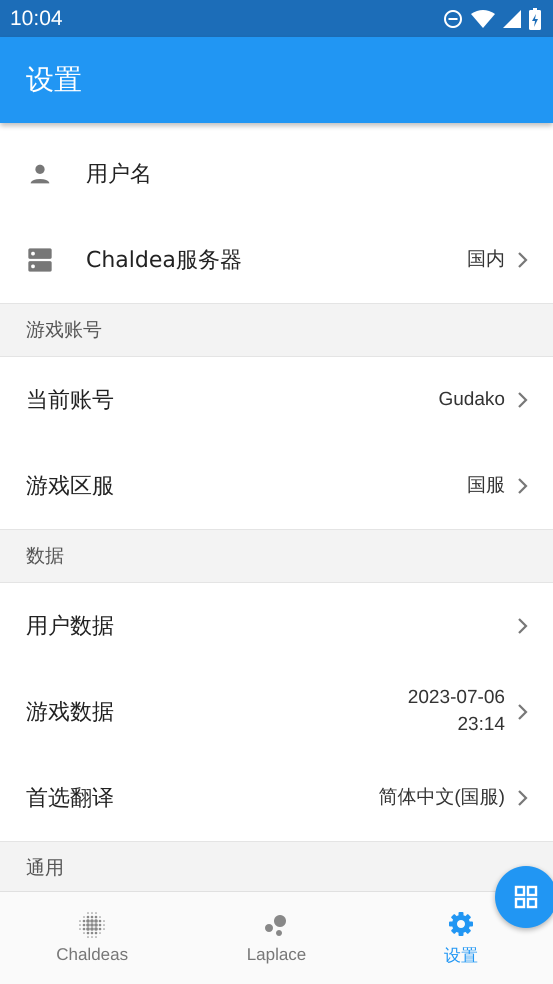  Describe the element at coordinates (70, 627) in the screenshot. I see `row-label: 用户数据` at that location.